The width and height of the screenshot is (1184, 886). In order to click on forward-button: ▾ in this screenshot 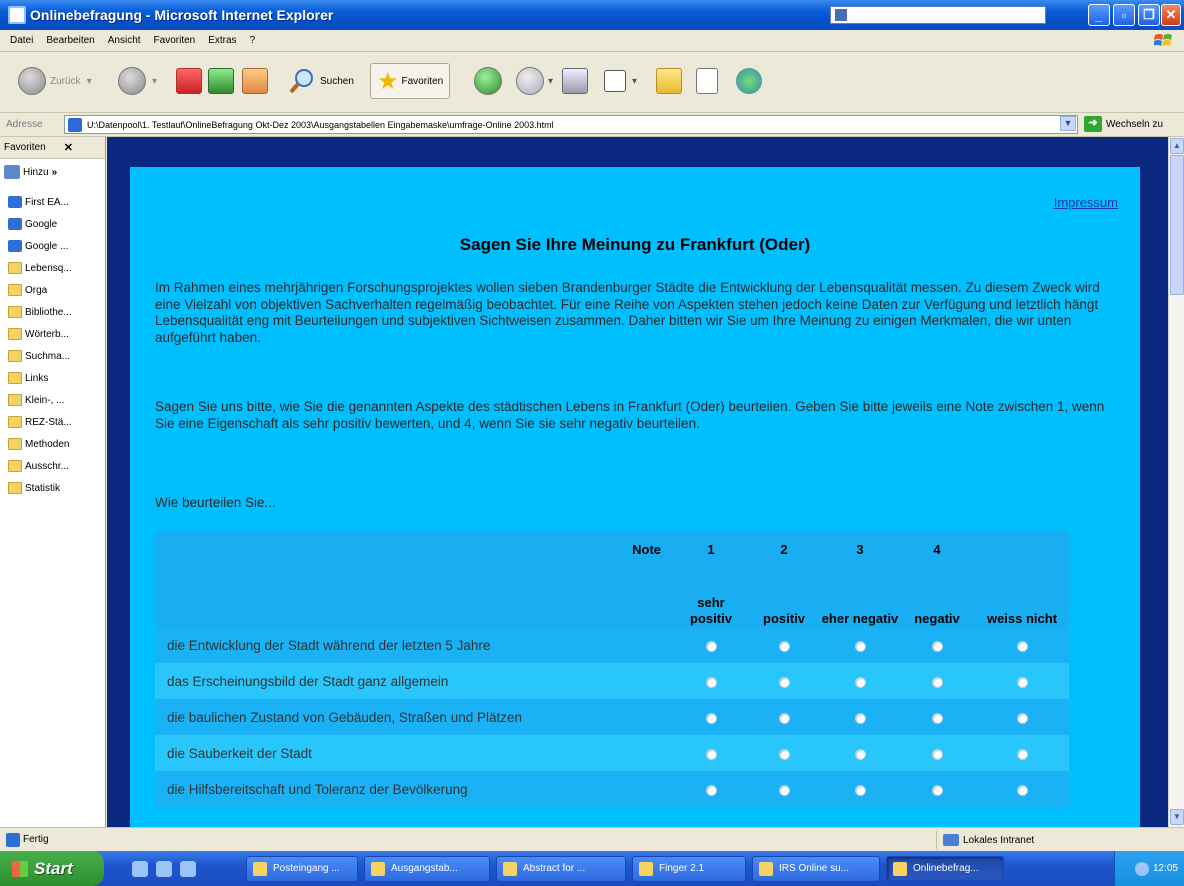, I will do `click(137, 81)`.